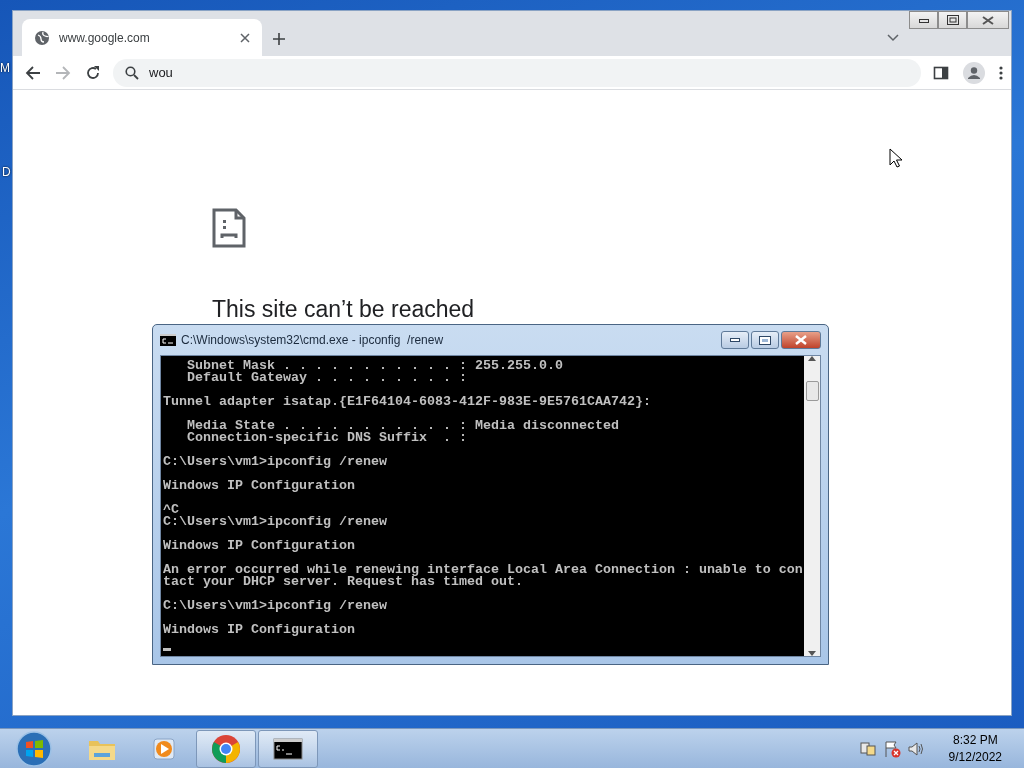 This screenshot has height=768, width=1024. What do you see at coordinates (132, 72) in the screenshot?
I see `search-icon` at bounding box center [132, 72].